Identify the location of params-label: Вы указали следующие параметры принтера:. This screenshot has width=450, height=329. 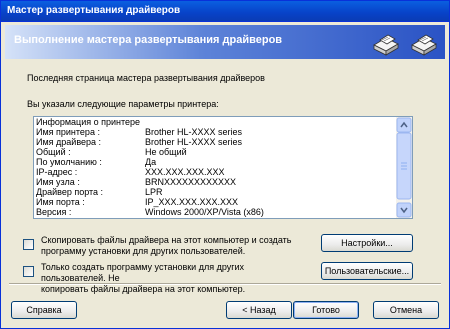
(123, 104).